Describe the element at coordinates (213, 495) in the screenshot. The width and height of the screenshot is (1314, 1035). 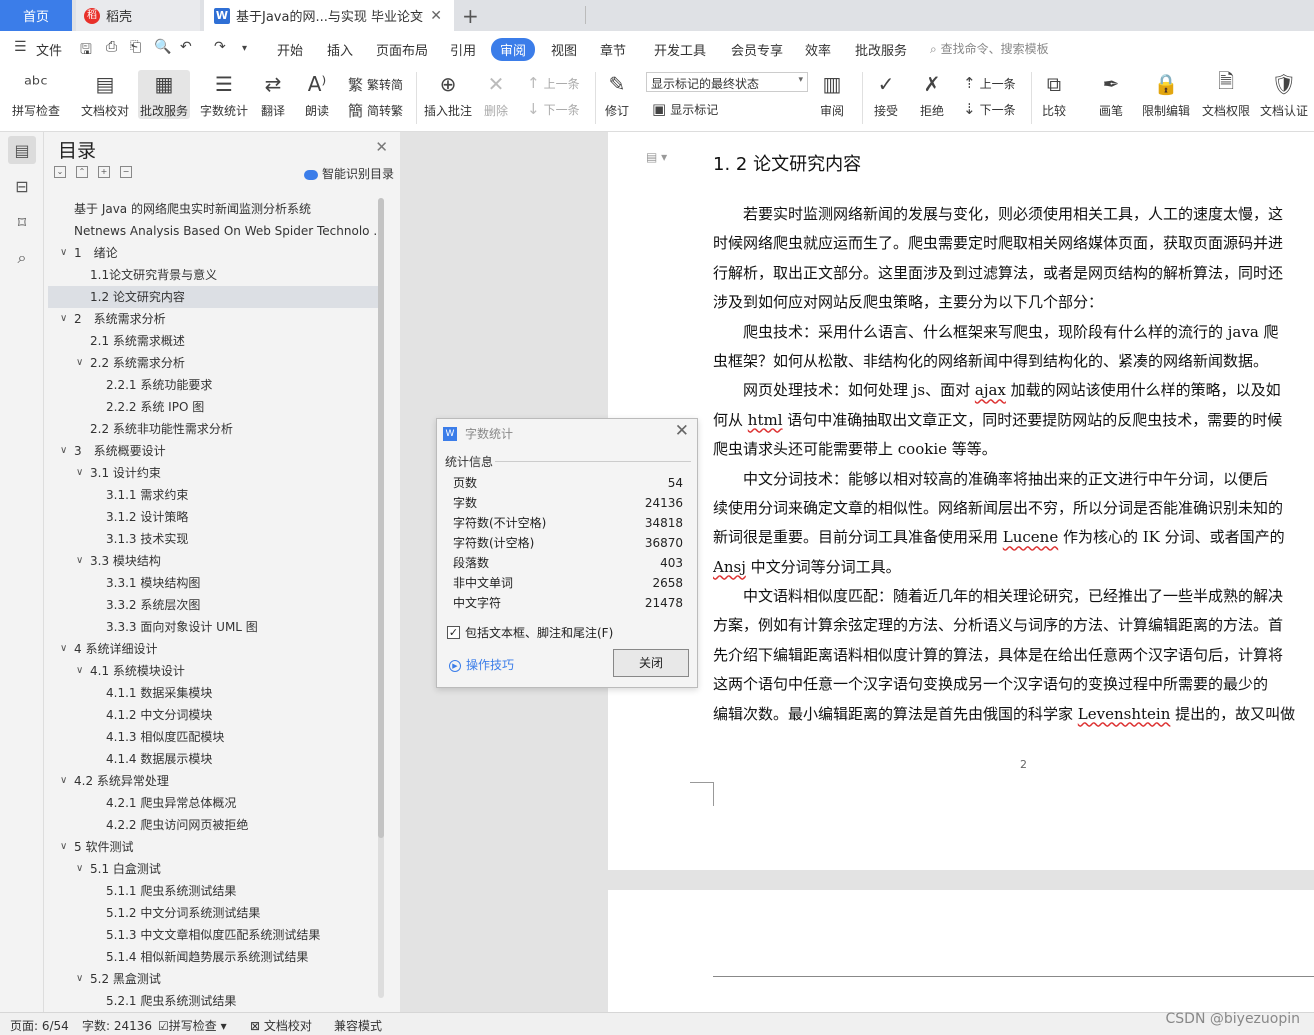
I see `toc-item: 3.1.1 需求约束` at that location.